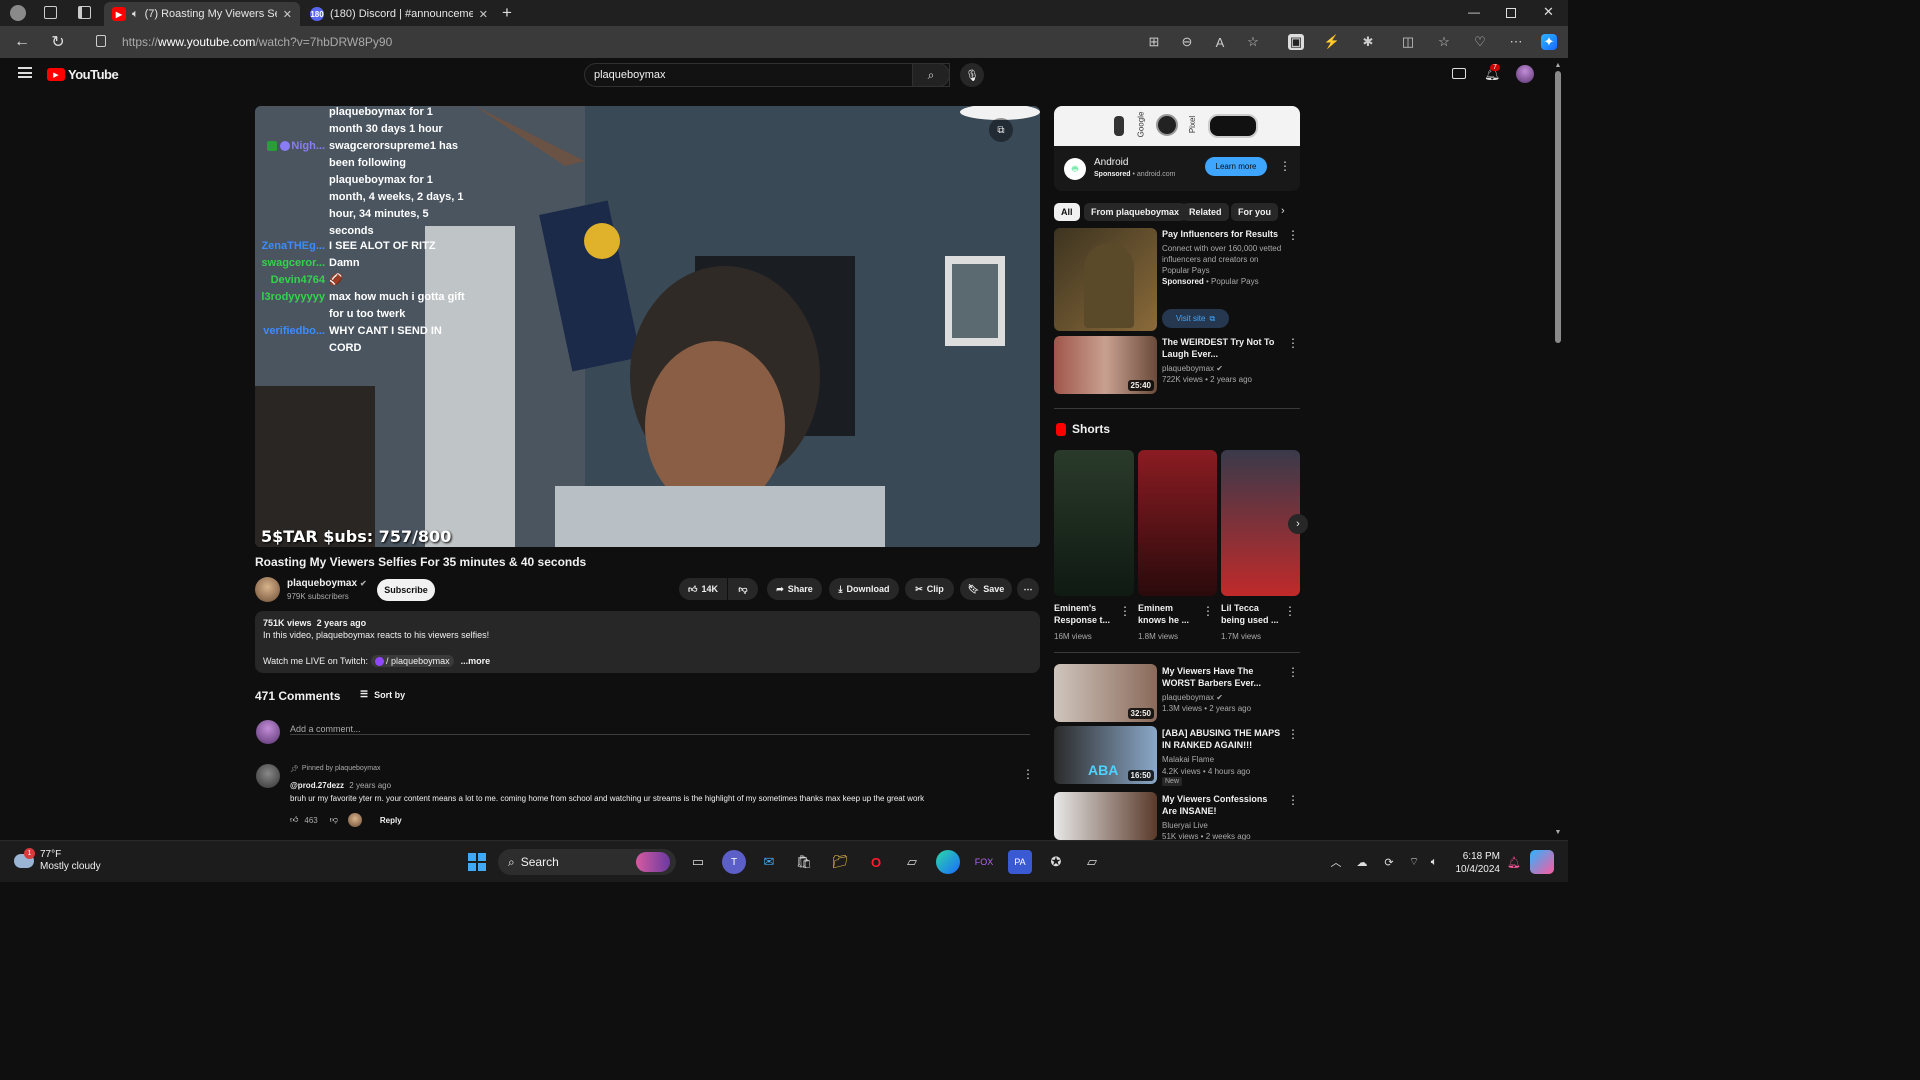  What do you see at coordinates (864, 589) in the screenshot?
I see `download-button: ⤓ Download` at bounding box center [864, 589].